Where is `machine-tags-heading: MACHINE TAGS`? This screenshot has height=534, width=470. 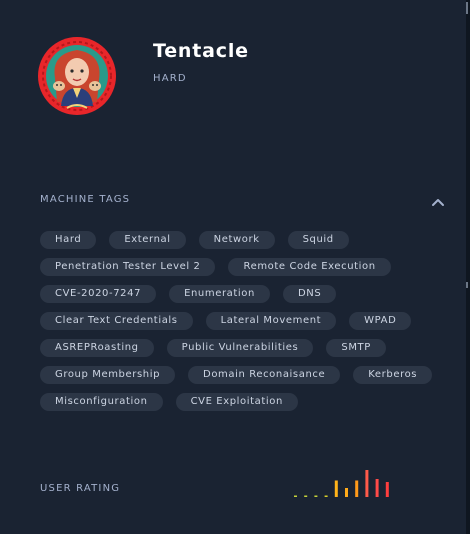 machine-tags-heading: MACHINE TAGS is located at coordinates (85, 199).